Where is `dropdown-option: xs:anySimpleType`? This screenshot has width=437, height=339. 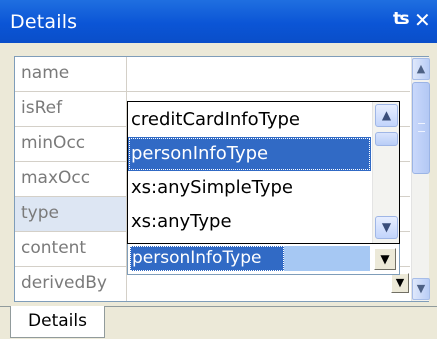
dropdown-option: xs:anySimpleType is located at coordinates (249, 188).